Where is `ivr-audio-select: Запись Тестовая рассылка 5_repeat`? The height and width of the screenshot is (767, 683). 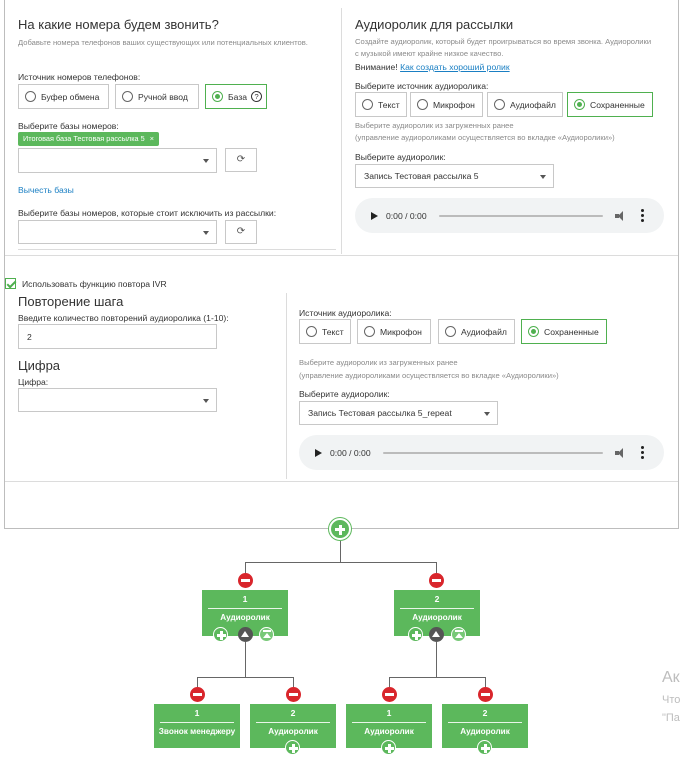
ivr-audio-select: Запись Тестовая рассылка 5_repeat is located at coordinates (398, 413).